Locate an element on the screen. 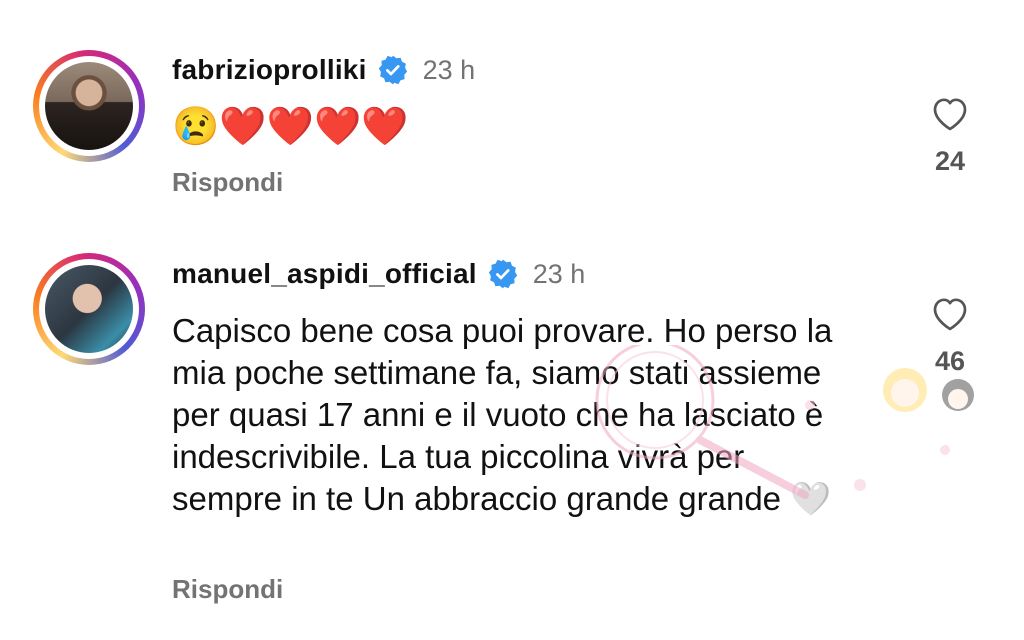  comment-text: 😢❤️❤️❤️❤️ is located at coordinates (290, 127).